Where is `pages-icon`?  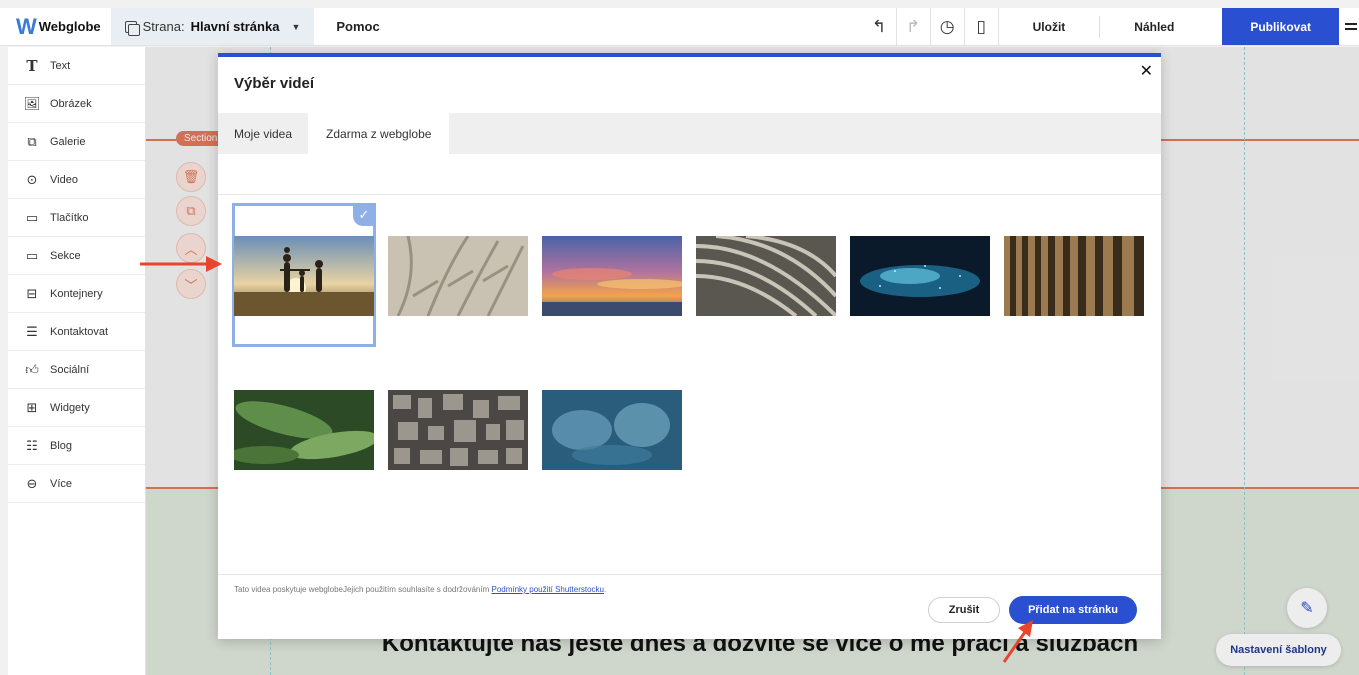 pages-icon is located at coordinates (132, 28).